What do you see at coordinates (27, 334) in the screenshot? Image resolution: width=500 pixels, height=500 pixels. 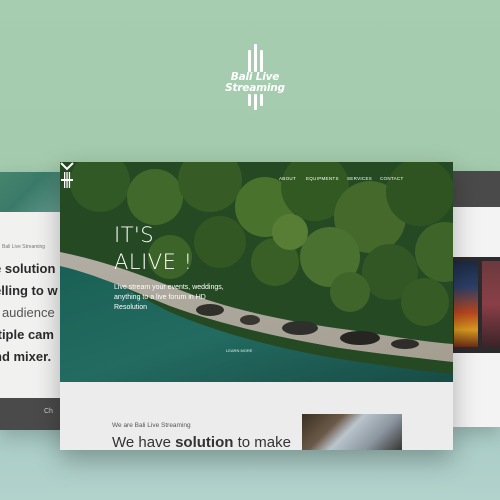 I see `left-line-4: ltiple cam` at bounding box center [27, 334].